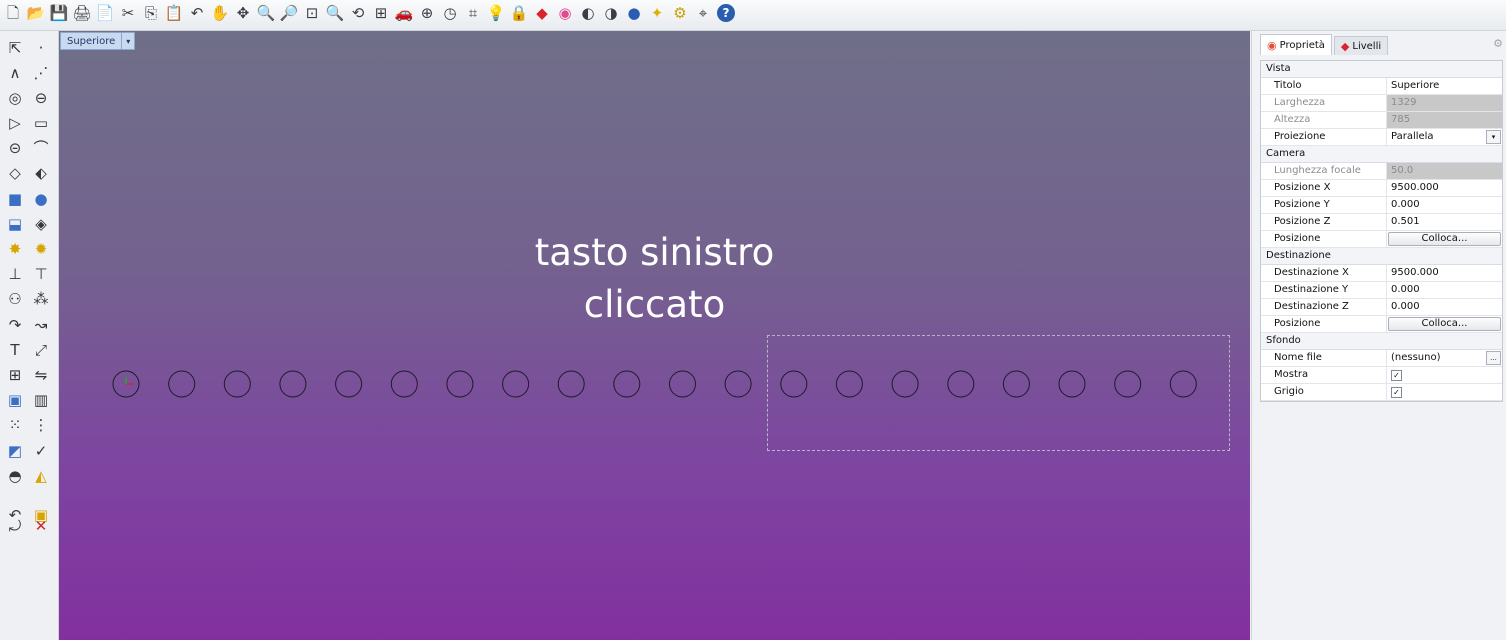 The width and height of the screenshot is (1506, 640). What do you see at coordinates (59, 13) in the screenshot?
I see `save-icon: 💾` at bounding box center [59, 13].